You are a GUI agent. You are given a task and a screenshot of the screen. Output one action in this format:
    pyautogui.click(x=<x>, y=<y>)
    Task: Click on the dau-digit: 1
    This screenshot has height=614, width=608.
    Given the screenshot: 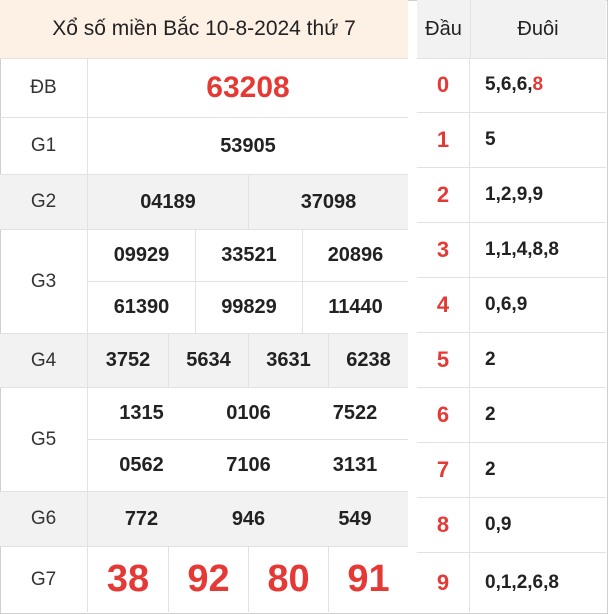 What is the action you would take?
    pyautogui.click(x=443, y=140)
    